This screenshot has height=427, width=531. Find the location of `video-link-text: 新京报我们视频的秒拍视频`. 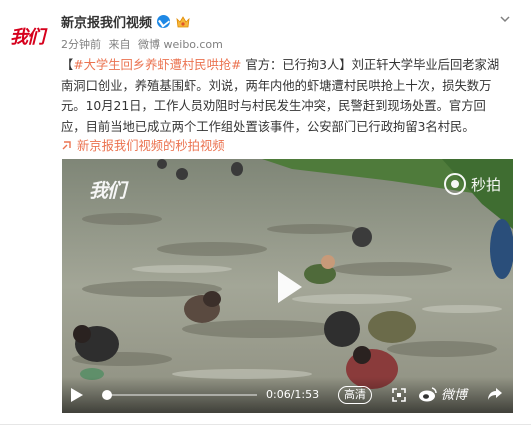

video-link-text: 新京报我们视频的秒拍视频 is located at coordinates (151, 146).